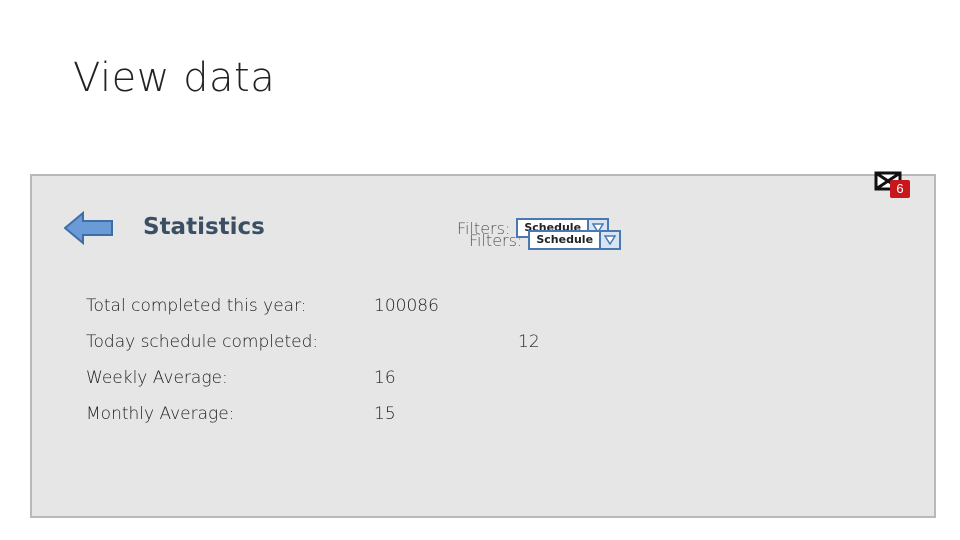  Describe the element at coordinates (174, 78) in the screenshot. I see `page-title: View data` at that location.